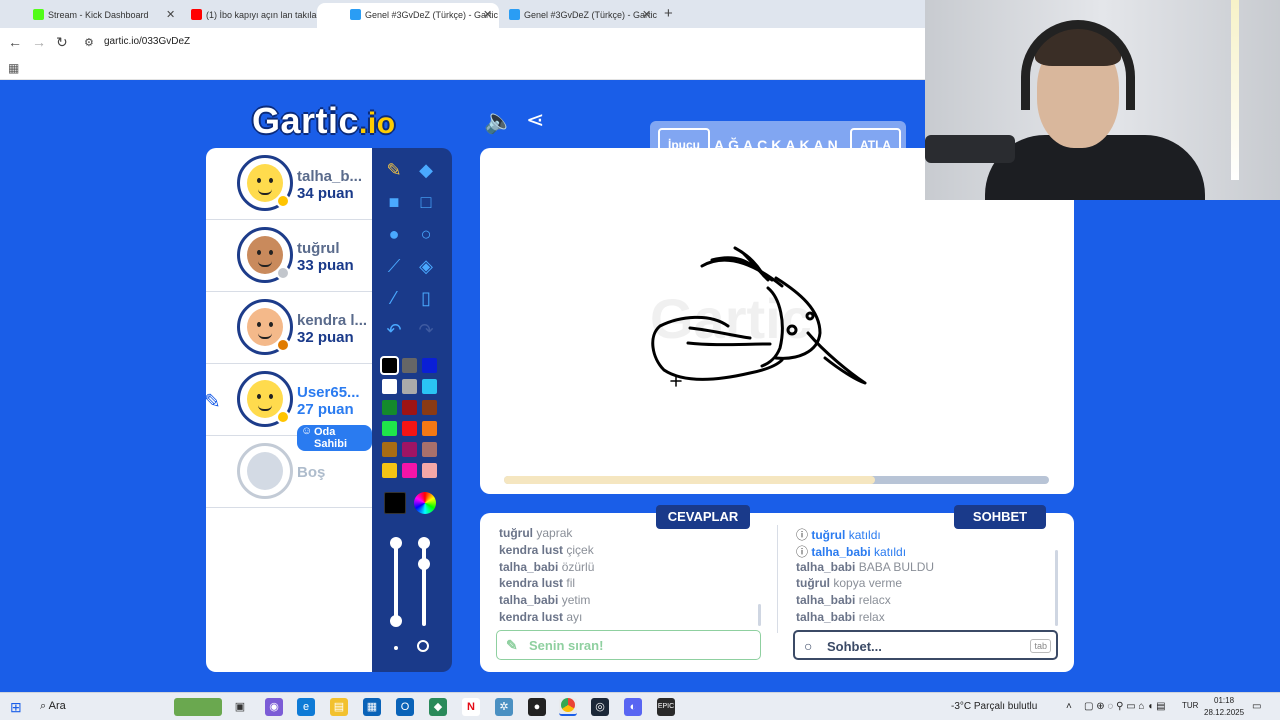 The height and width of the screenshot is (720, 1280). What do you see at coordinates (628, 645) in the screenshot?
I see `answer-input: ✎ Senin sıran!` at bounding box center [628, 645].